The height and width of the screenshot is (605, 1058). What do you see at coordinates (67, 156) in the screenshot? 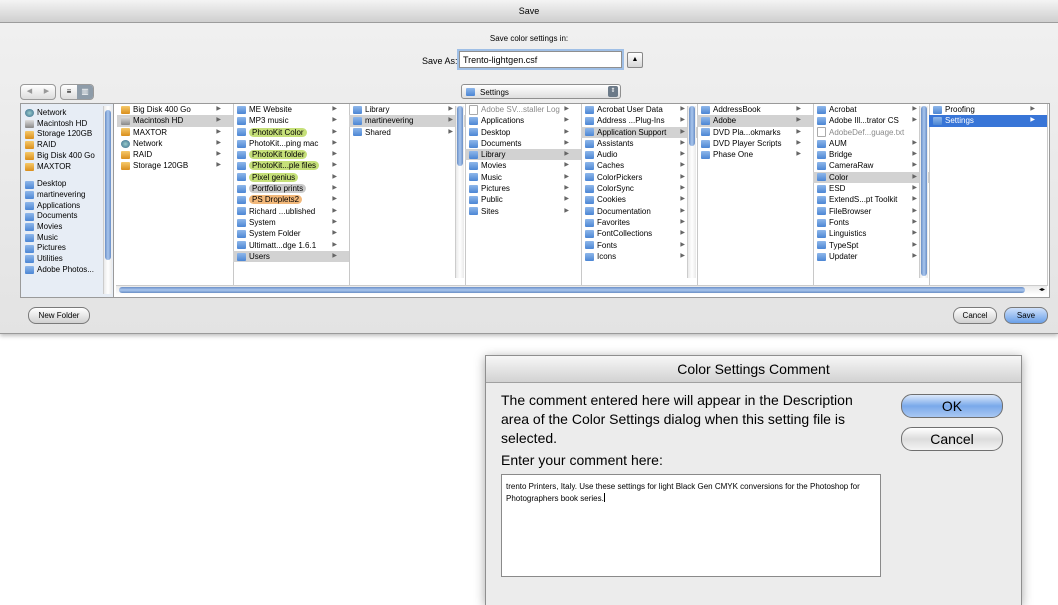
I see `sidebar-item: Big Disk 400 Go` at bounding box center [67, 156].